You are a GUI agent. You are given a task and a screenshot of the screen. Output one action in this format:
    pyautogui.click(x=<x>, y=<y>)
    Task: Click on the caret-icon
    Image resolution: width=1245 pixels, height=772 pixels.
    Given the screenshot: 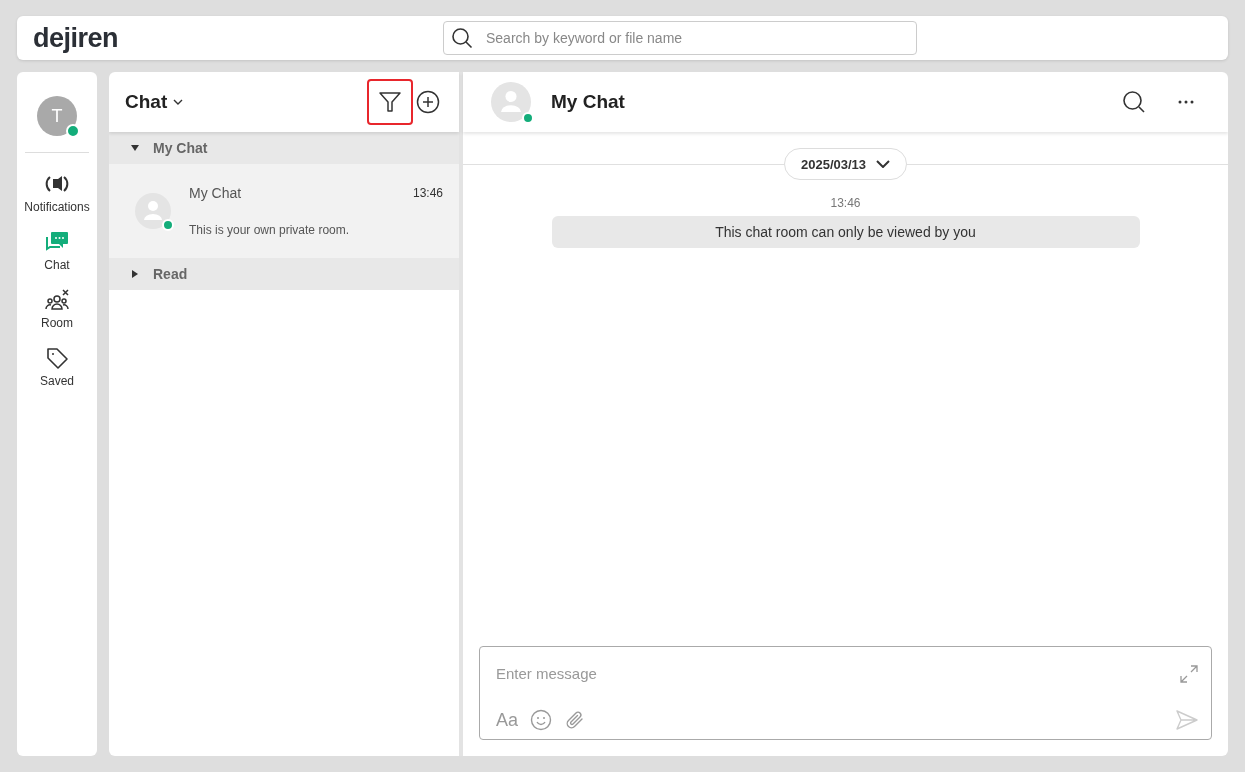 What is the action you would take?
    pyautogui.click(x=178, y=102)
    